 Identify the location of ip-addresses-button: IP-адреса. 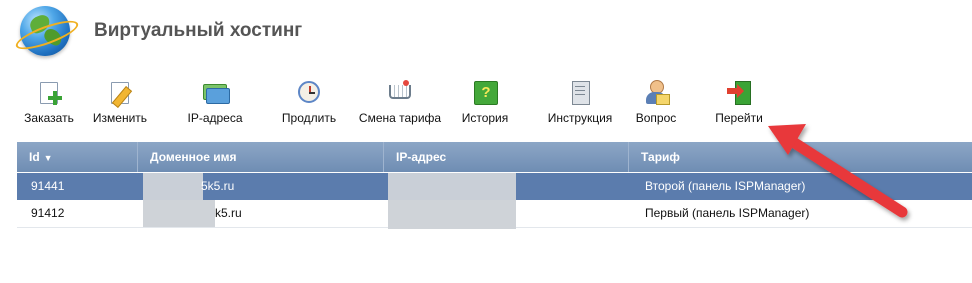
(215, 104).